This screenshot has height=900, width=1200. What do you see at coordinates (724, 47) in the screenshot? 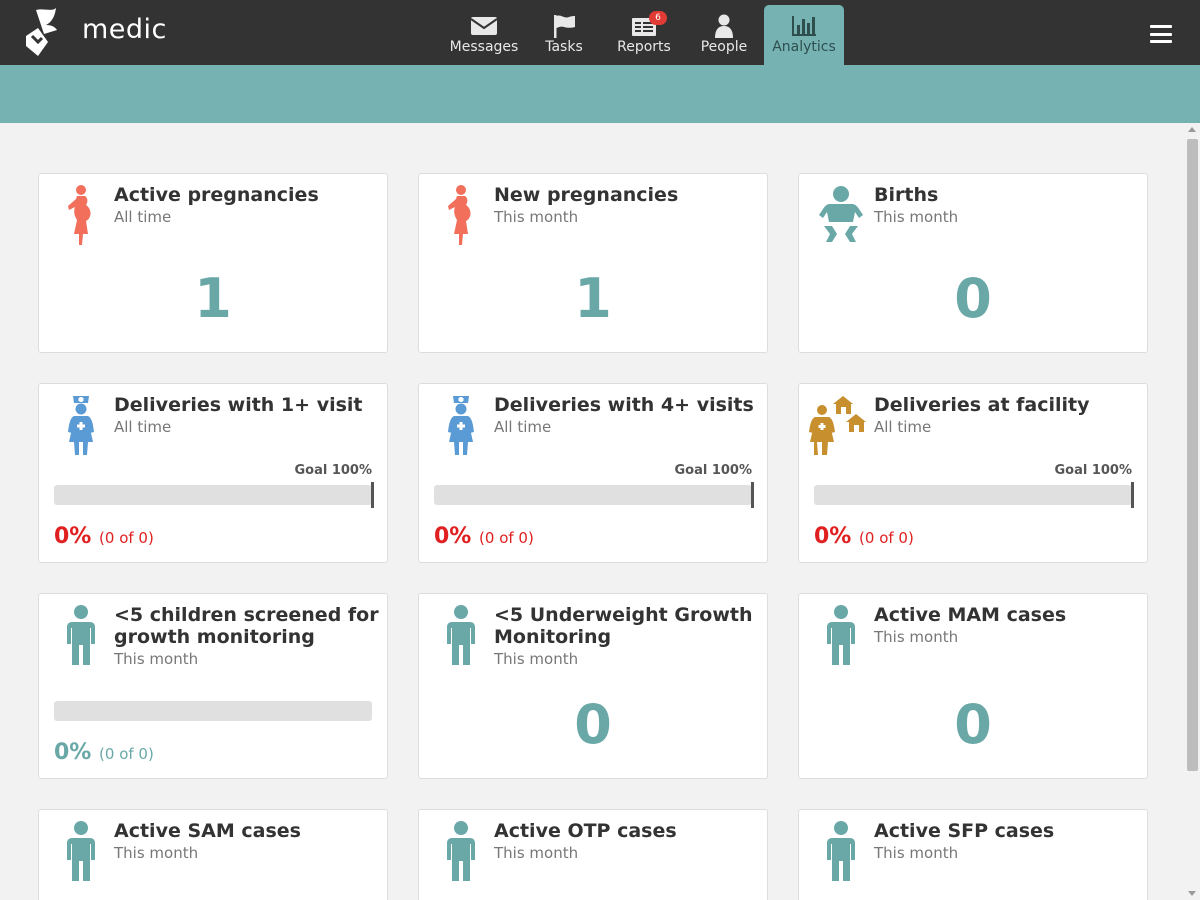
I see `tab-label: People` at bounding box center [724, 47].